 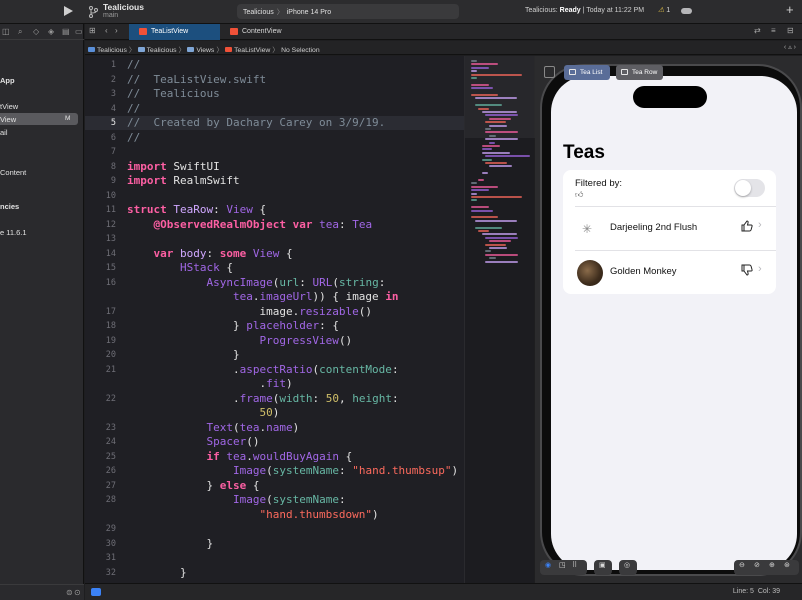 I want to click on code-line: .fit), so click(x=274, y=384).